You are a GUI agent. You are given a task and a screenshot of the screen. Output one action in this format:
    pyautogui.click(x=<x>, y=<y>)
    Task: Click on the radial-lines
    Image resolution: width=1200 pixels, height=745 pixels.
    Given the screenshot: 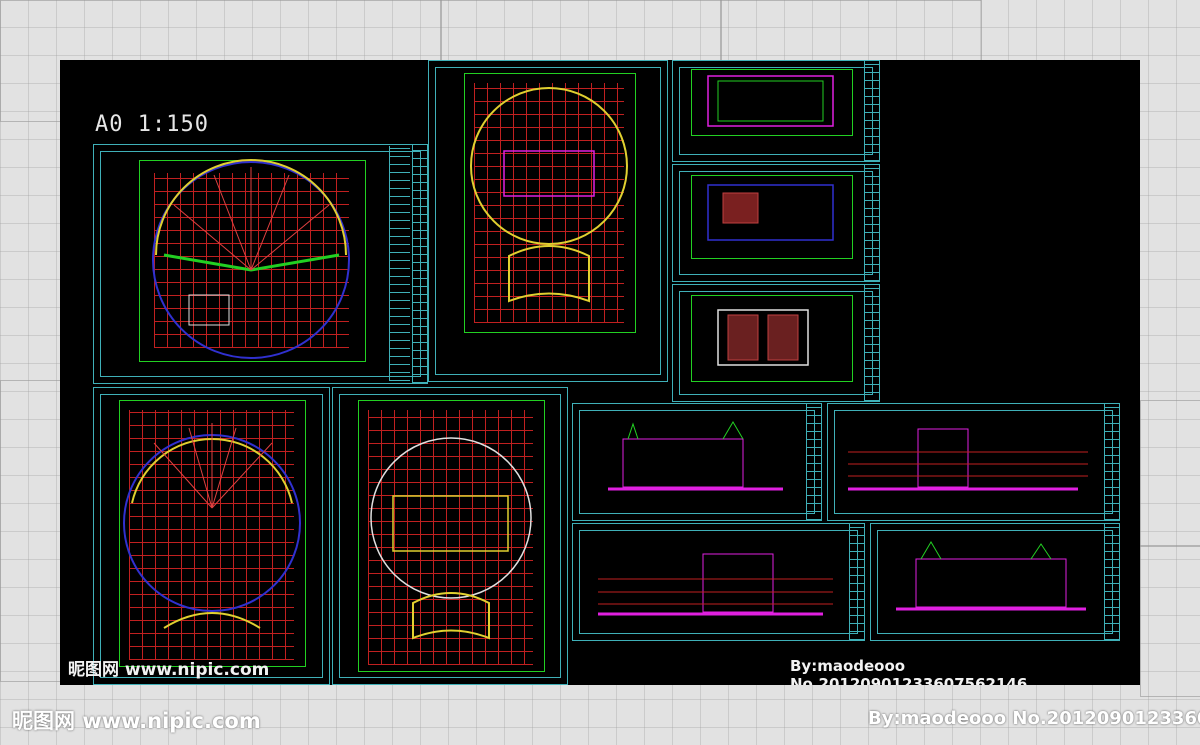 What is the action you would take?
    pyautogui.click(x=251, y=219)
    